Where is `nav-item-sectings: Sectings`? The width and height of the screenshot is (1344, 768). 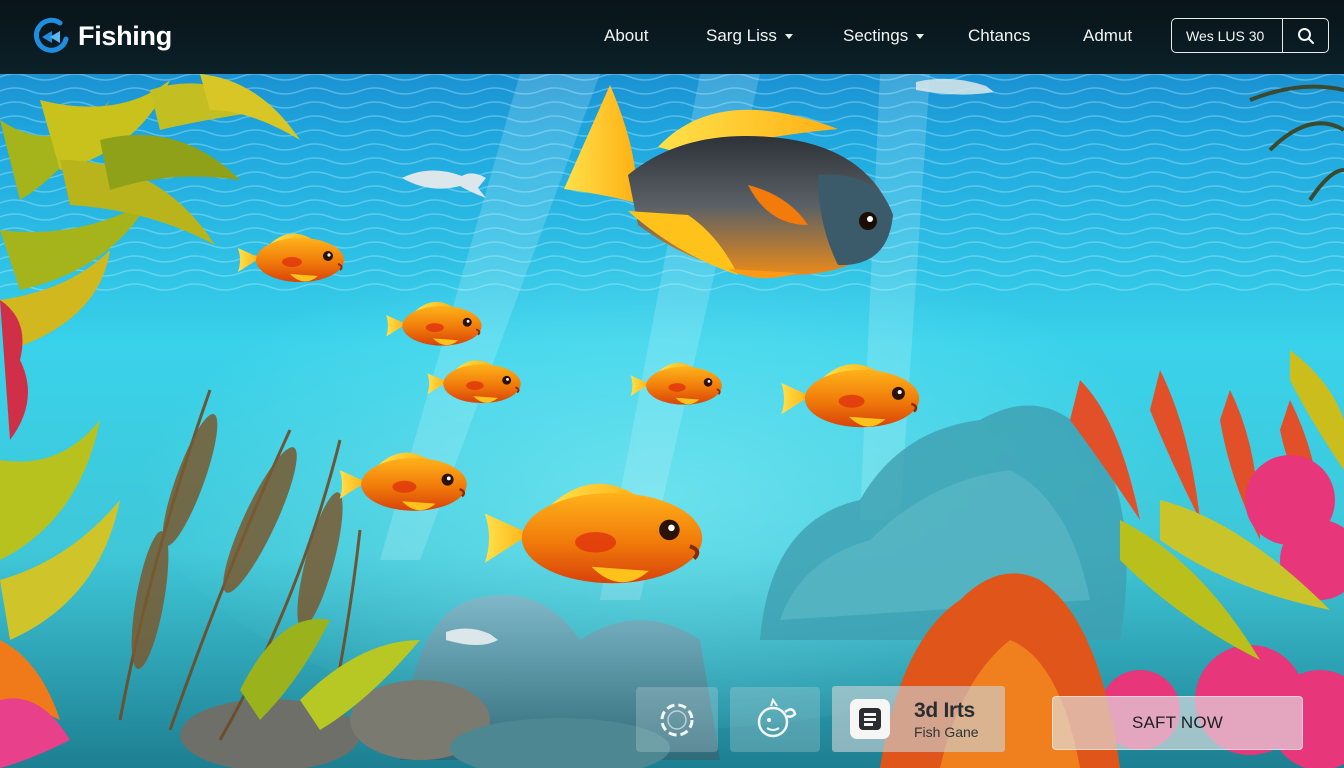
nav-item-sectings: Sectings is located at coordinates (884, 36).